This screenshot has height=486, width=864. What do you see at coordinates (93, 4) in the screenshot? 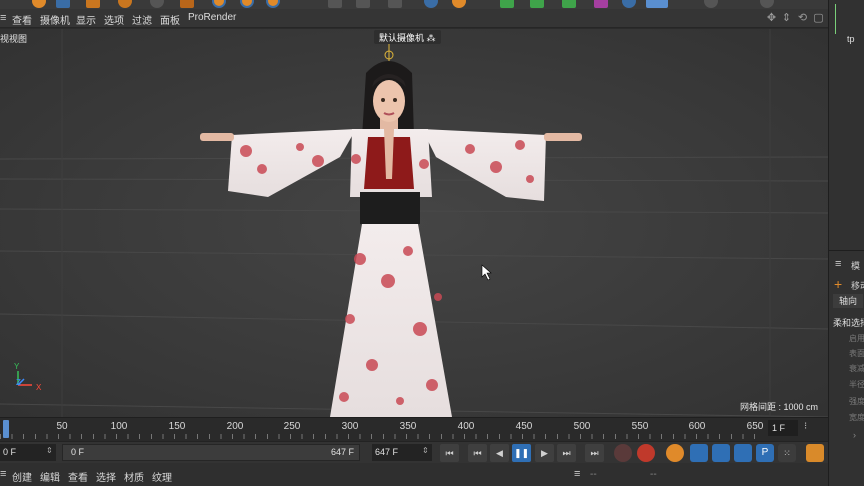
I see `toolbar-move-icon` at bounding box center [93, 4].